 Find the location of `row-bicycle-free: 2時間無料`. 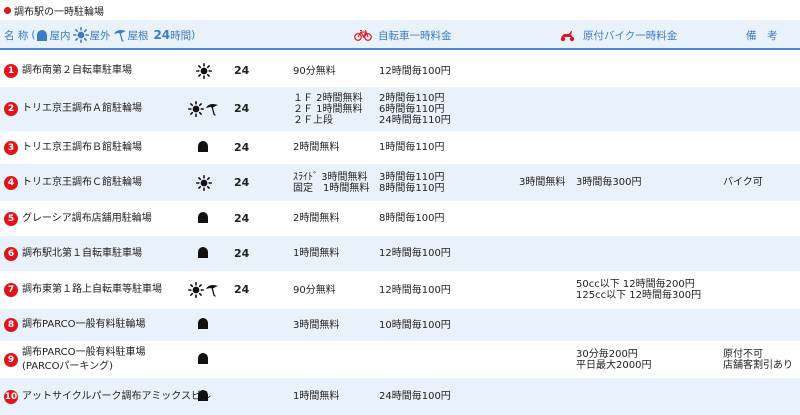

row-bicycle-free: 2時間無料 is located at coordinates (316, 218).